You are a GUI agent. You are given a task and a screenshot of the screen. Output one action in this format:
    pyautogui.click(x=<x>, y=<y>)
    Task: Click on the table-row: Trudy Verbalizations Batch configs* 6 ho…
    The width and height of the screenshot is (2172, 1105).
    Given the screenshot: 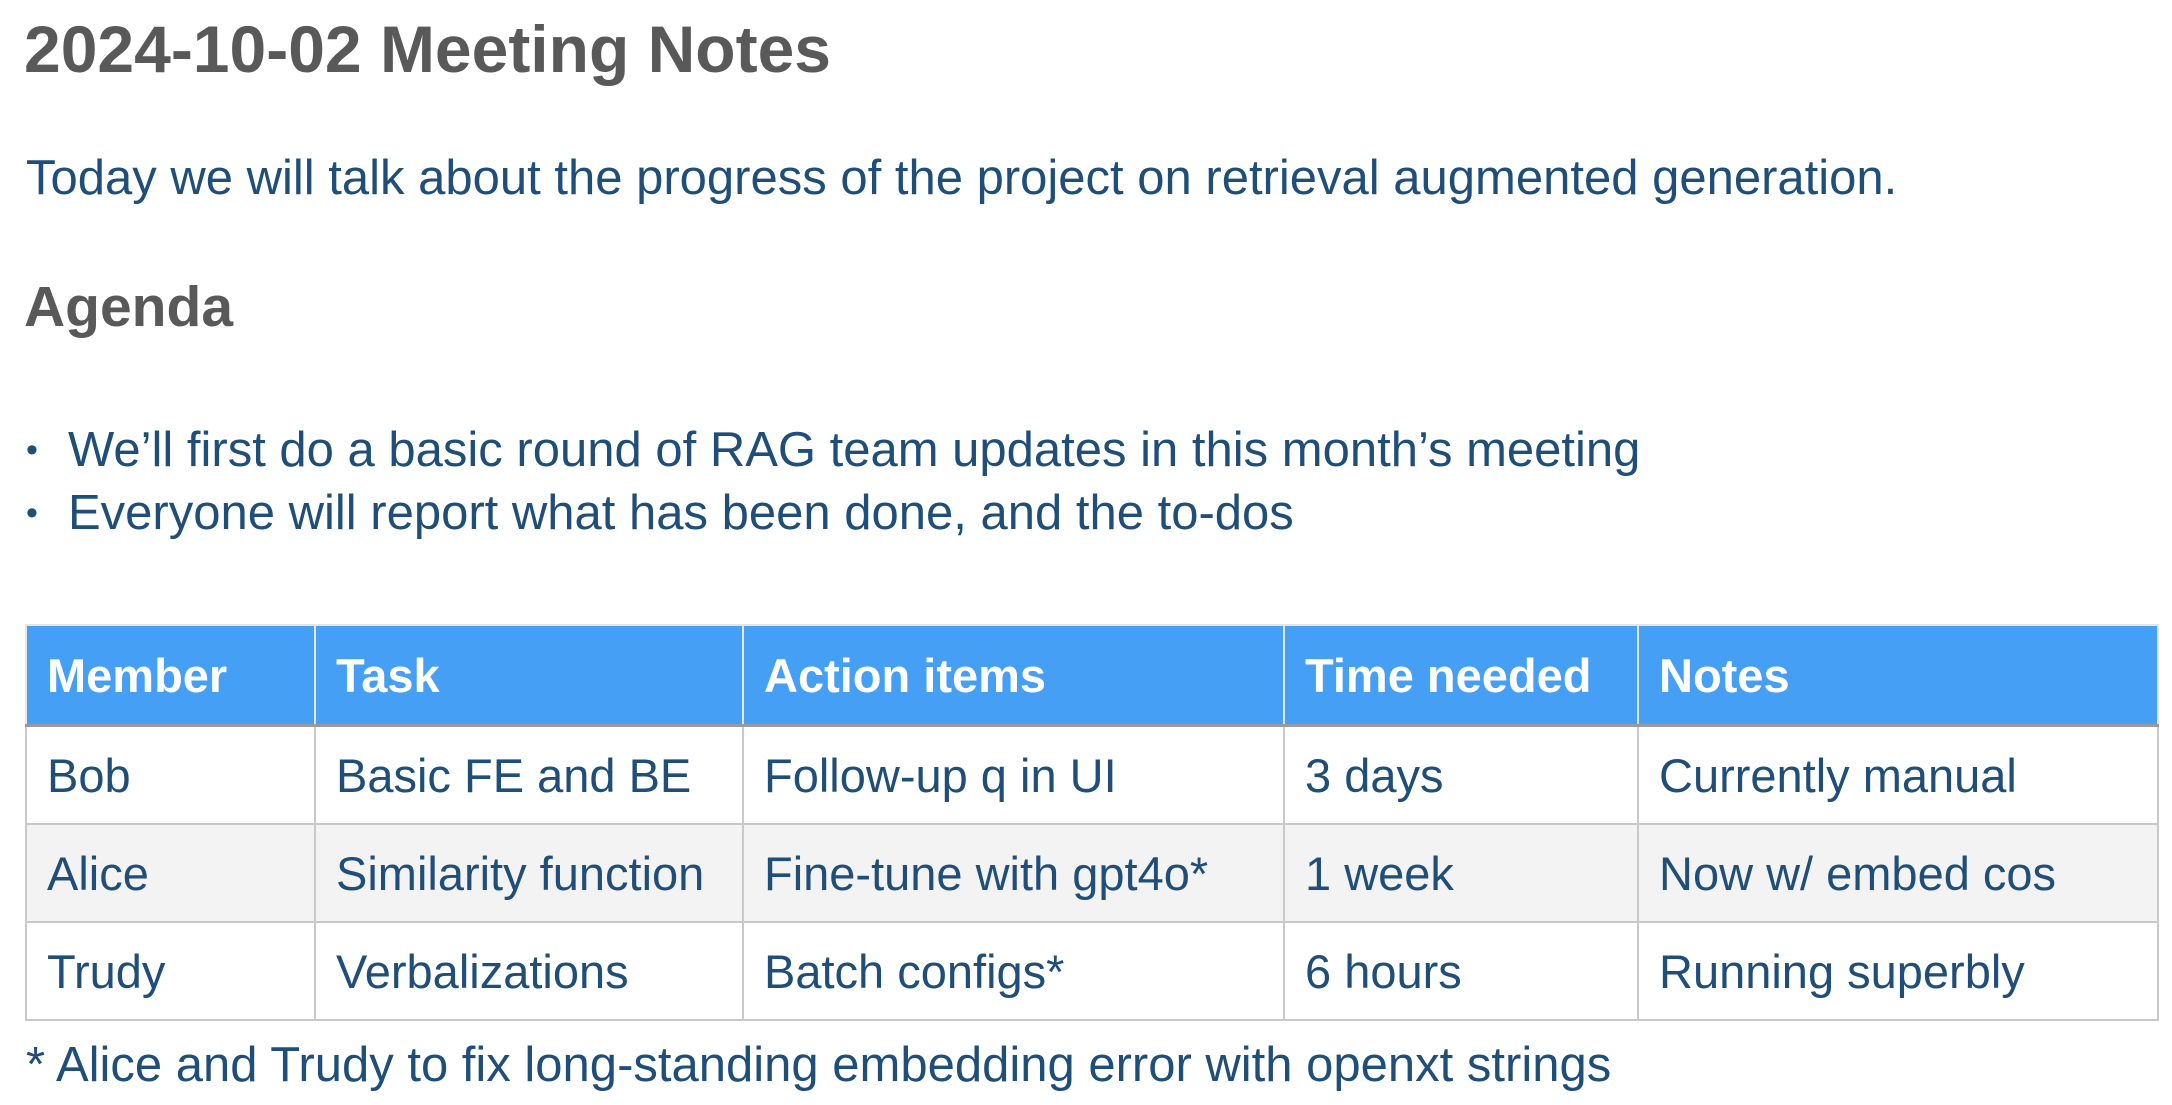 What is the action you would take?
    pyautogui.click(x=1092, y=971)
    